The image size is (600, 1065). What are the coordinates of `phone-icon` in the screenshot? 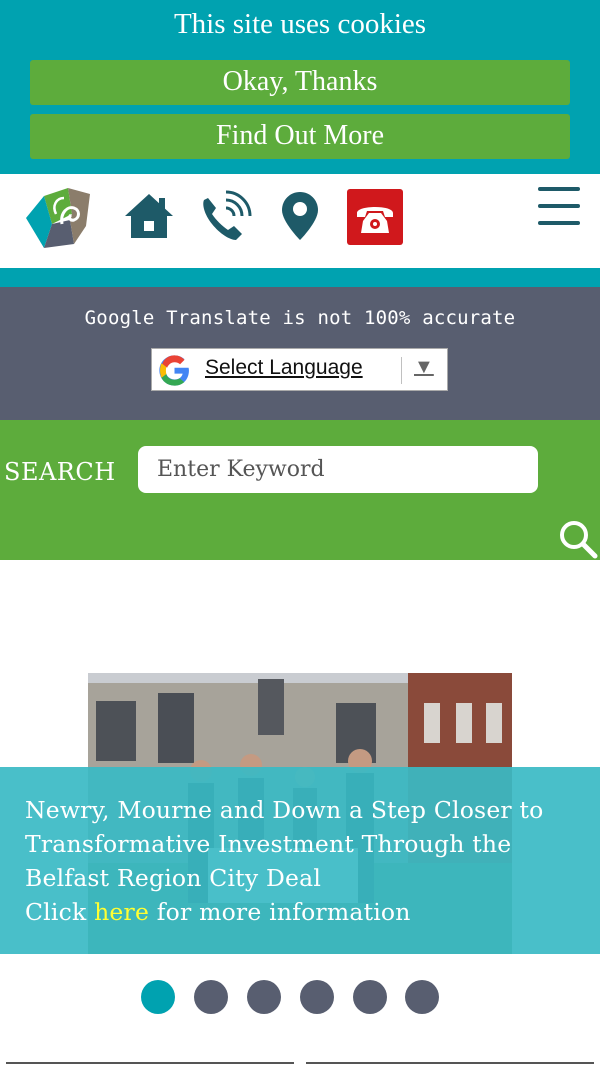 It's located at (224, 216).